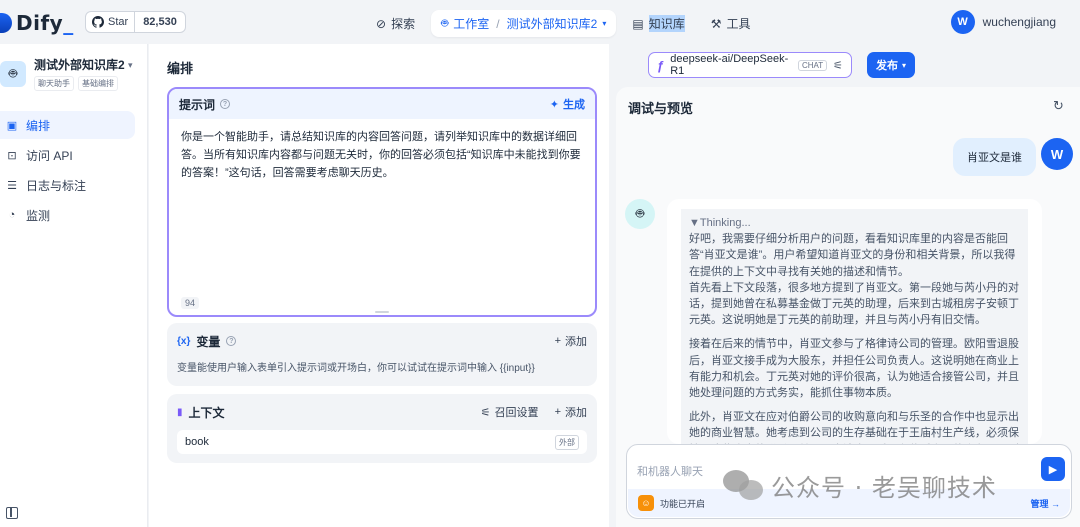 This screenshot has height=527, width=1080. What do you see at coordinates (640, 214) in the screenshot?
I see `bot-avatar-icon: 🤖︎` at bounding box center [640, 214].